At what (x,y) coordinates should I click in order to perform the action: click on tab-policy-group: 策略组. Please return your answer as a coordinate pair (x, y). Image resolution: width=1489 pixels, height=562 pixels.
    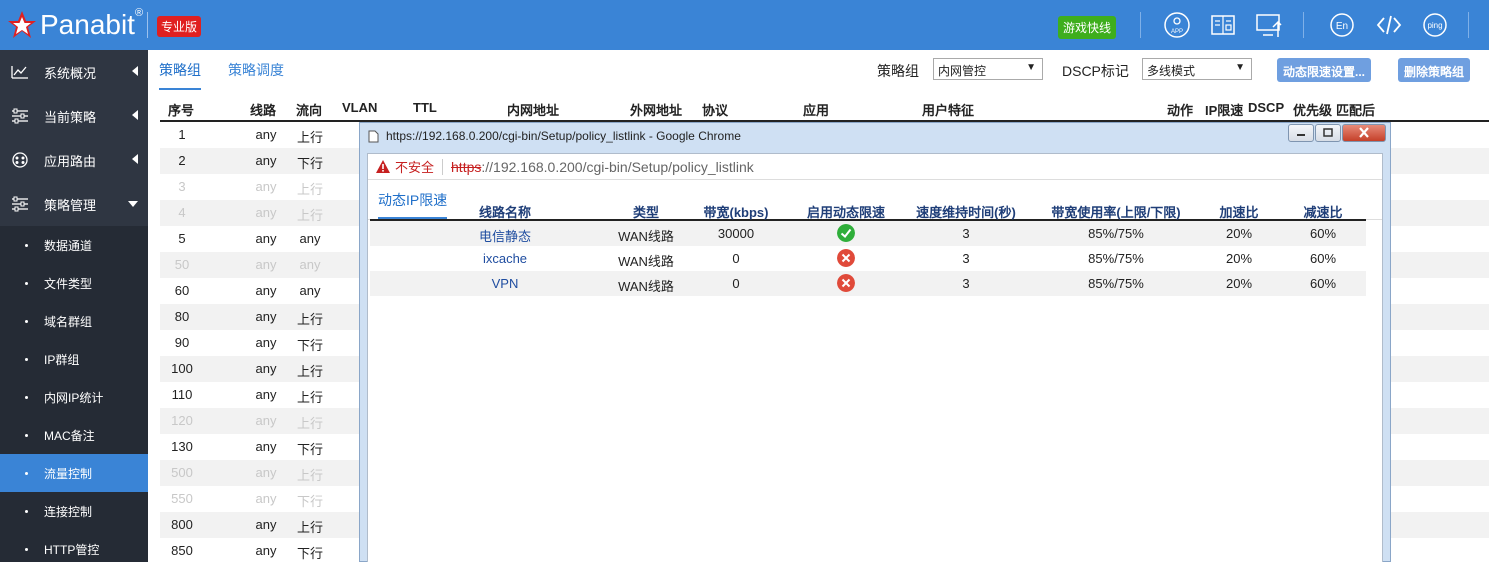
    Looking at the image, I should click on (180, 75).